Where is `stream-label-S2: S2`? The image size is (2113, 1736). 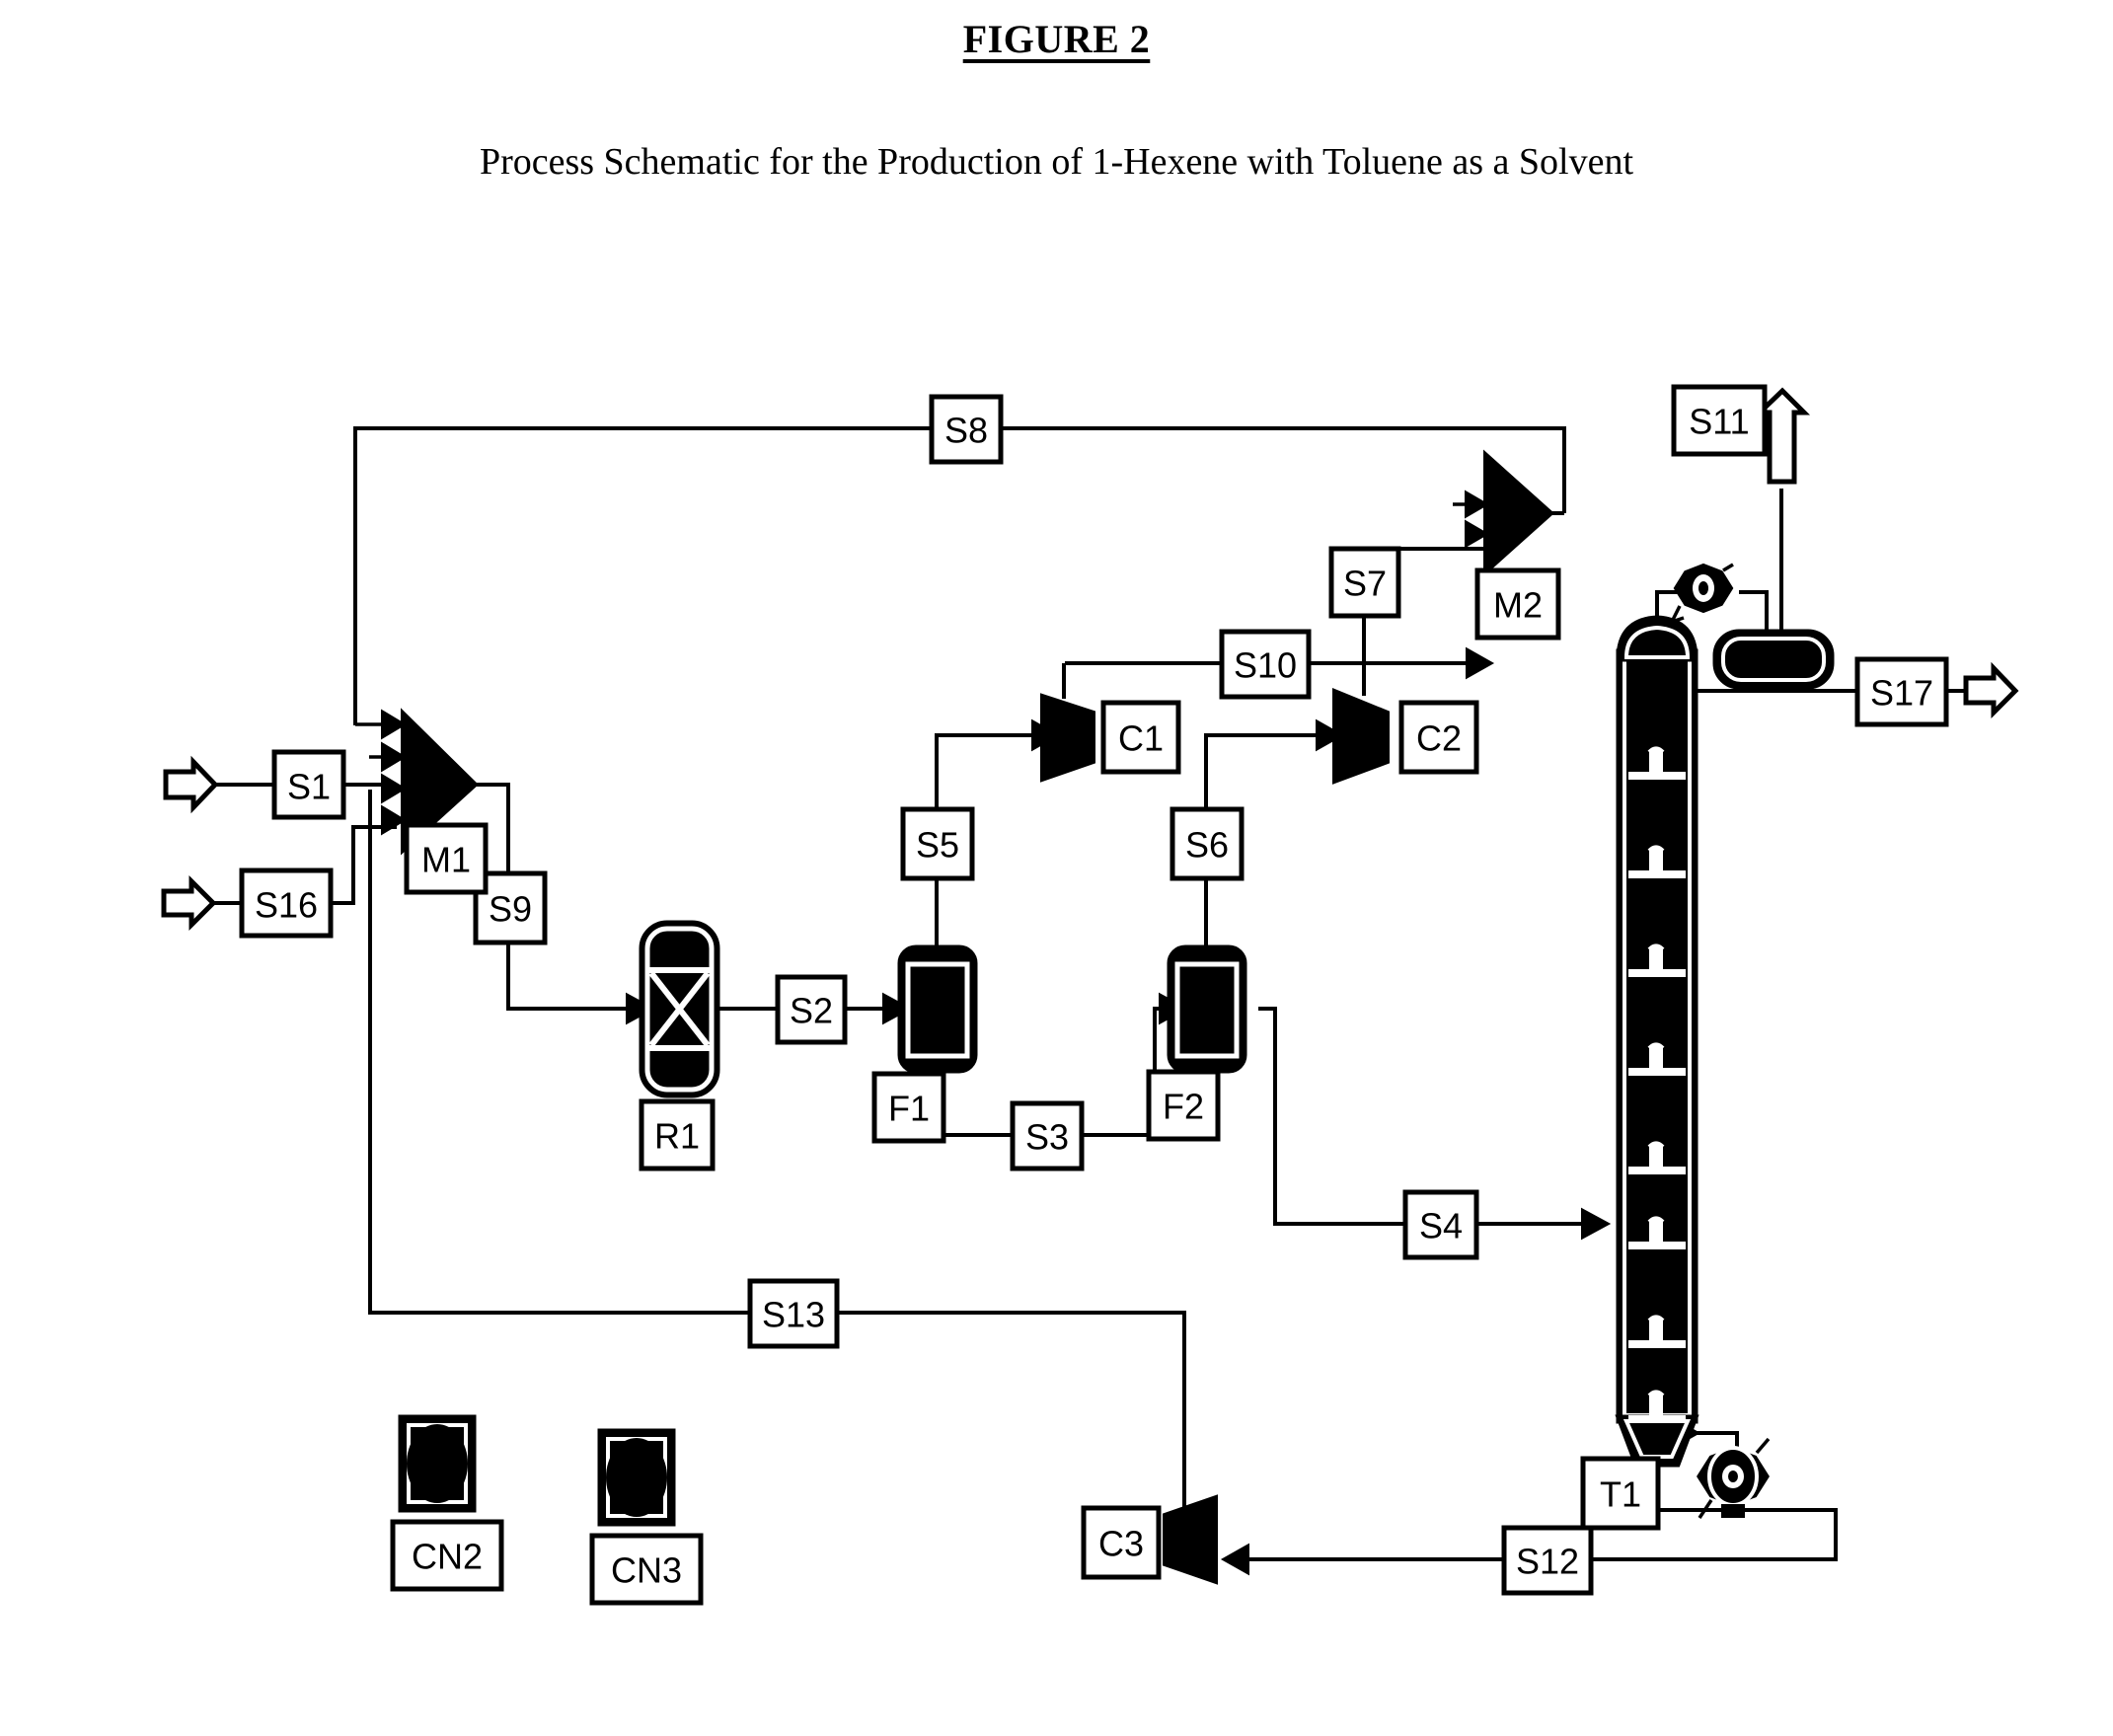
stream-label-S2: S2 is located at coordinates (811, 1009).